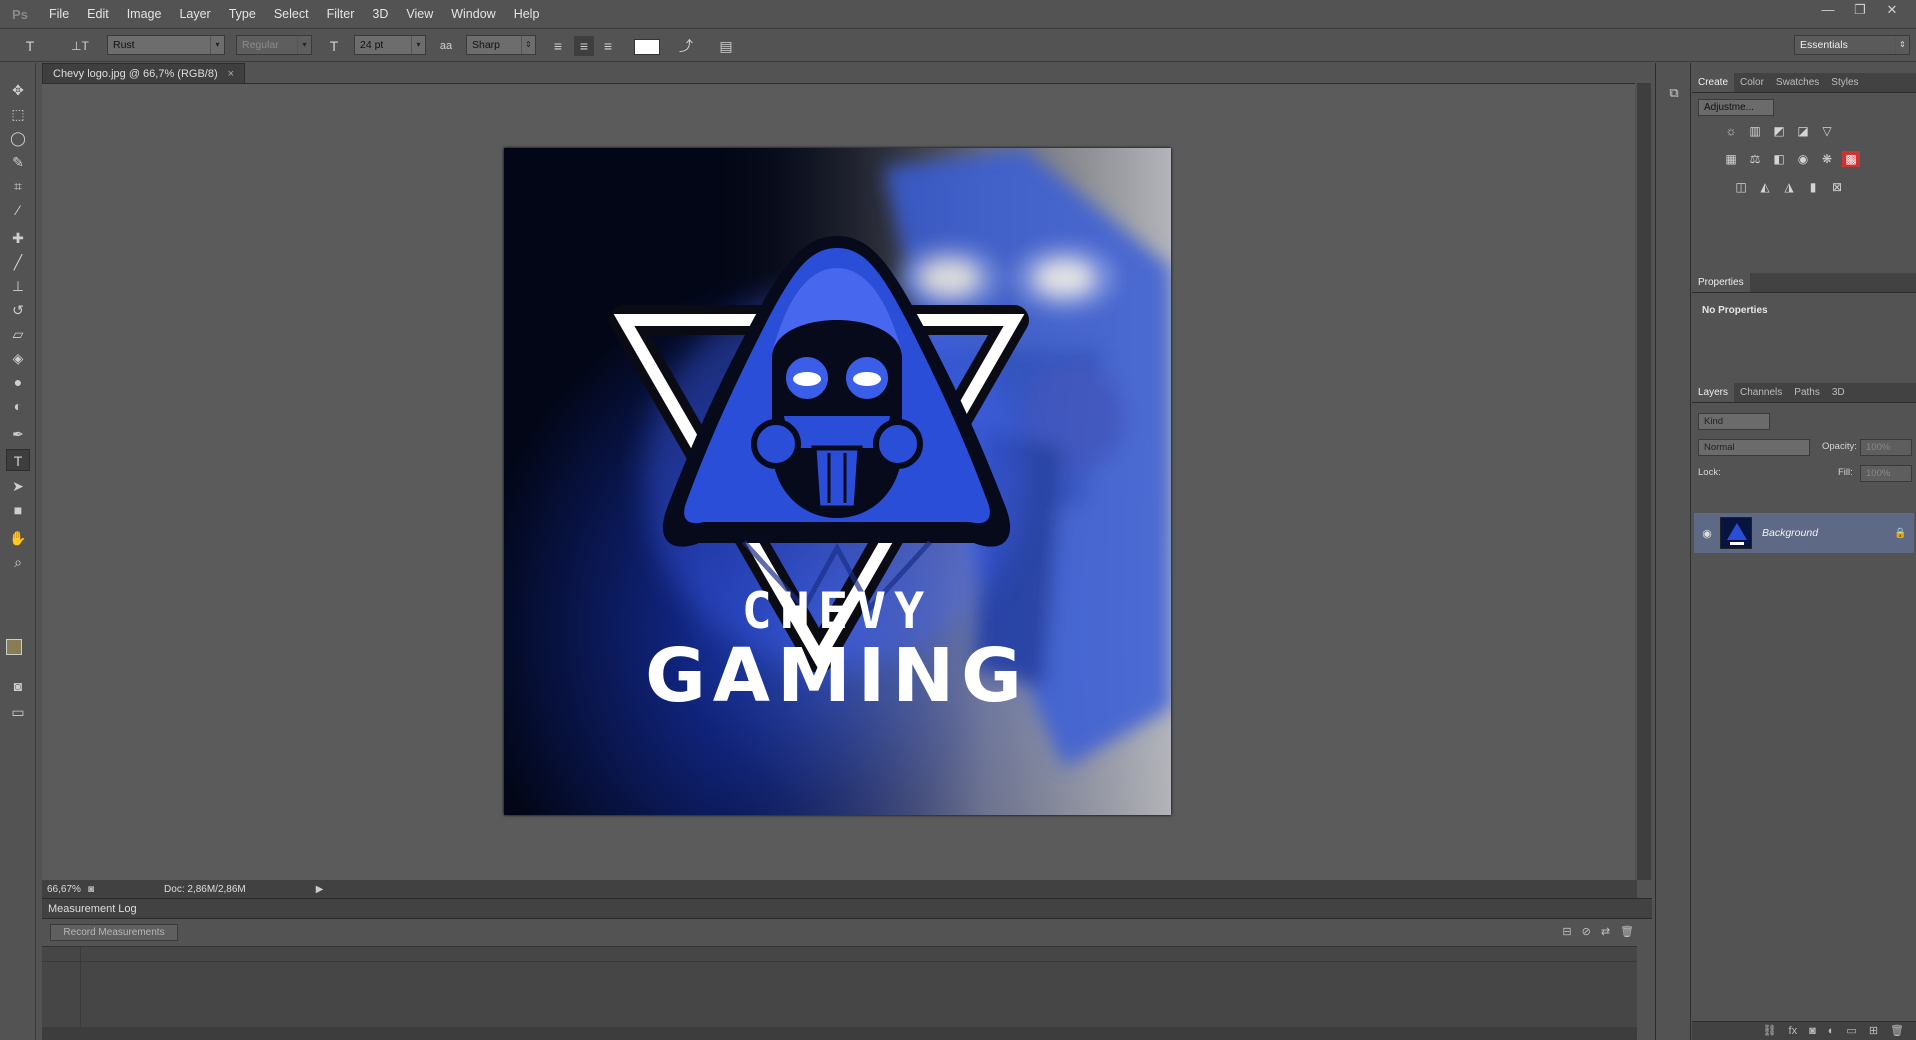  Describe the element at coordinates (1752, 82) in the screenshot. I see `tab-color: Color` at that location.